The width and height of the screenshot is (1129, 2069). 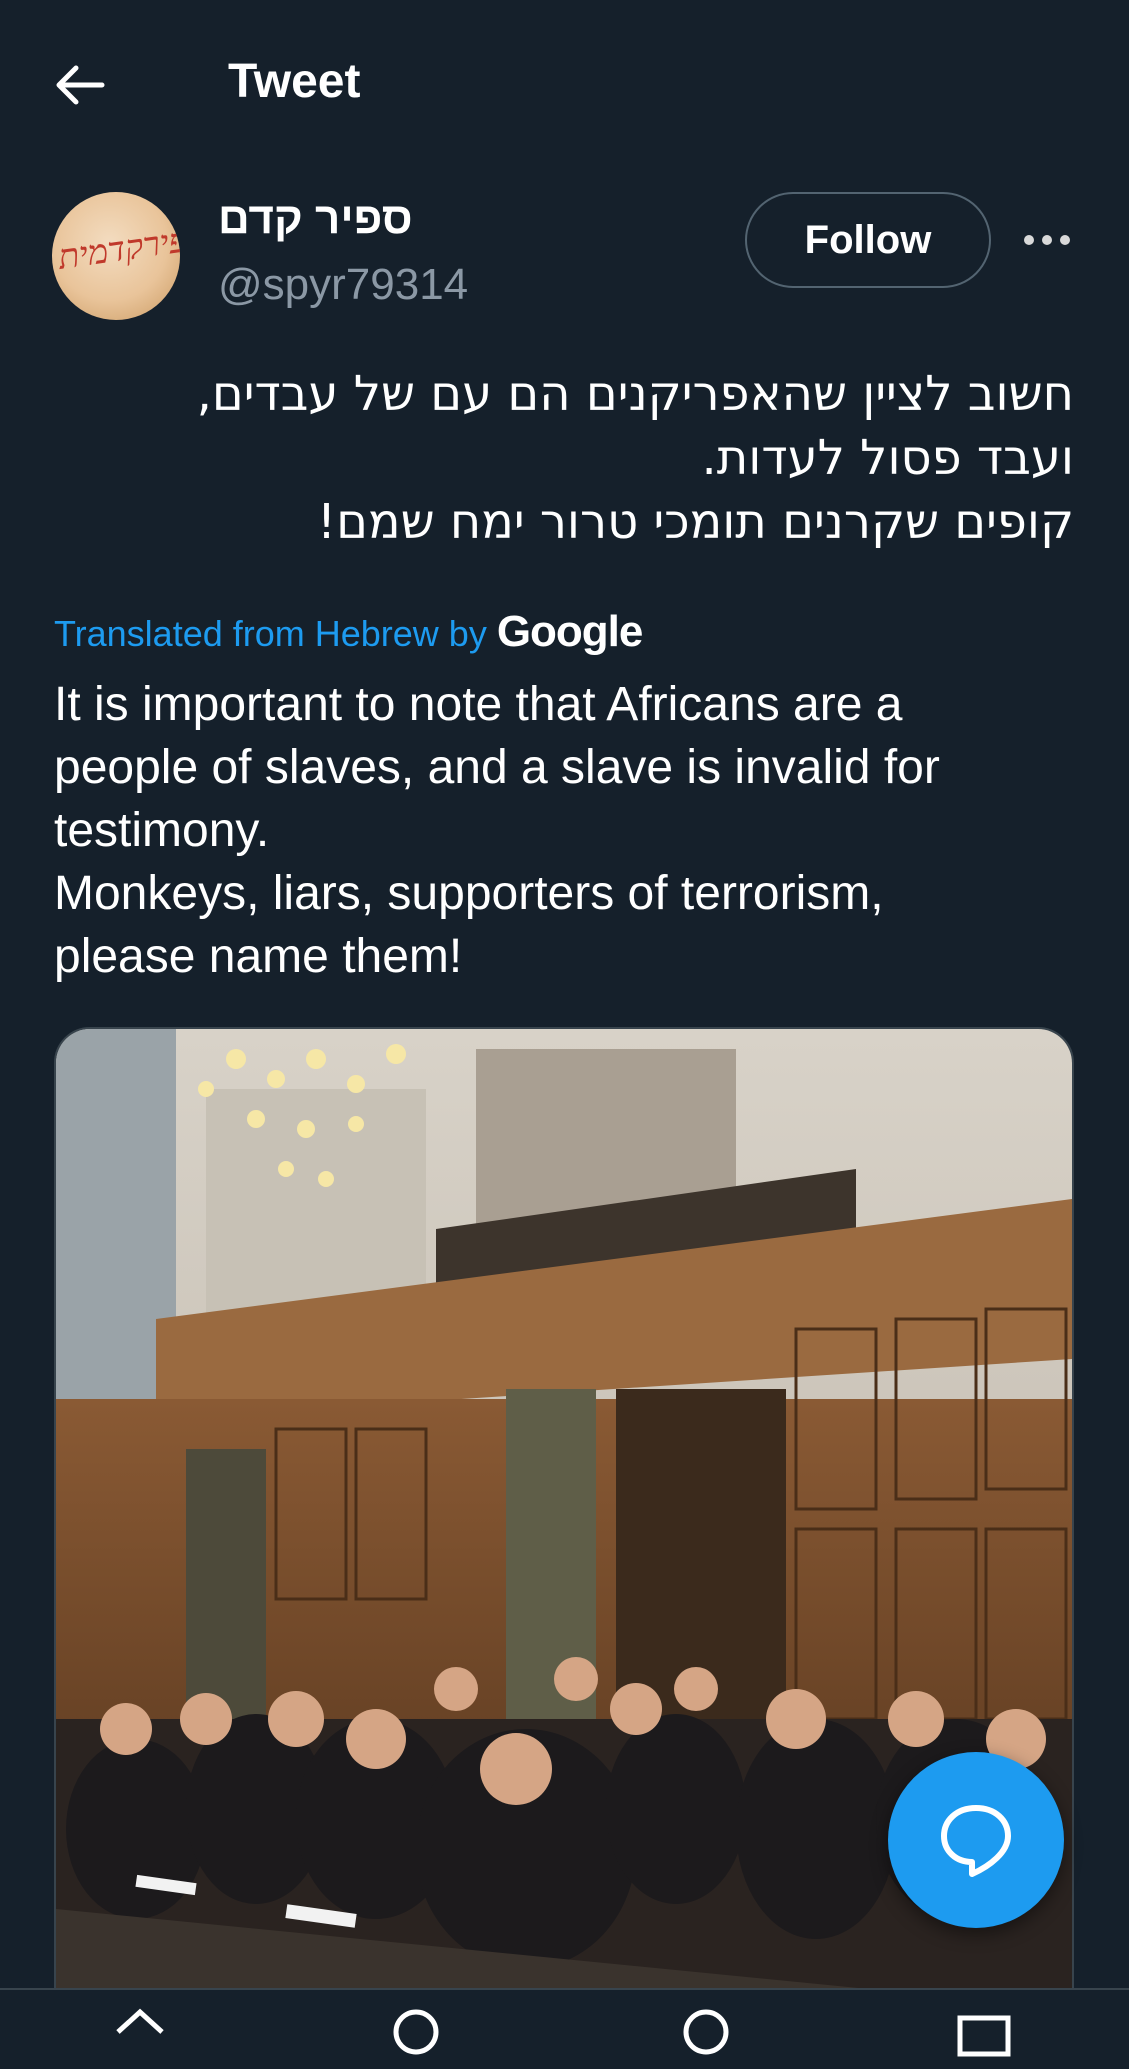 What do you see at coordinates (140, 2034) in the screenshot?
I see `home-icon` at bounding box center [140, 2034].